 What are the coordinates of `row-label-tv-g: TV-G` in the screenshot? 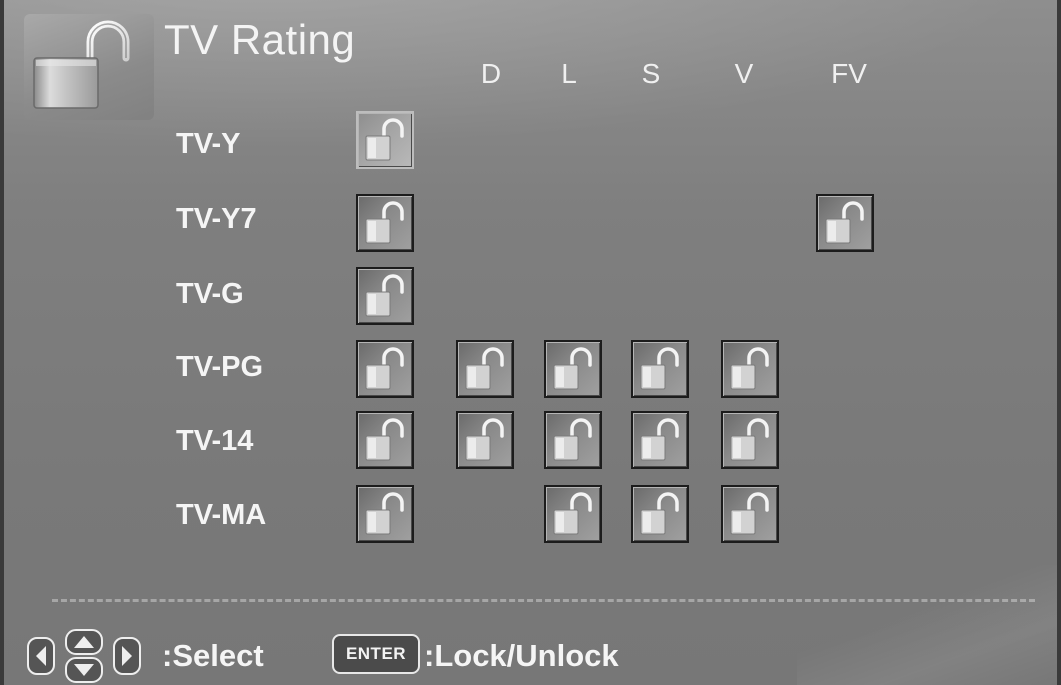 It's located at (210, 294).